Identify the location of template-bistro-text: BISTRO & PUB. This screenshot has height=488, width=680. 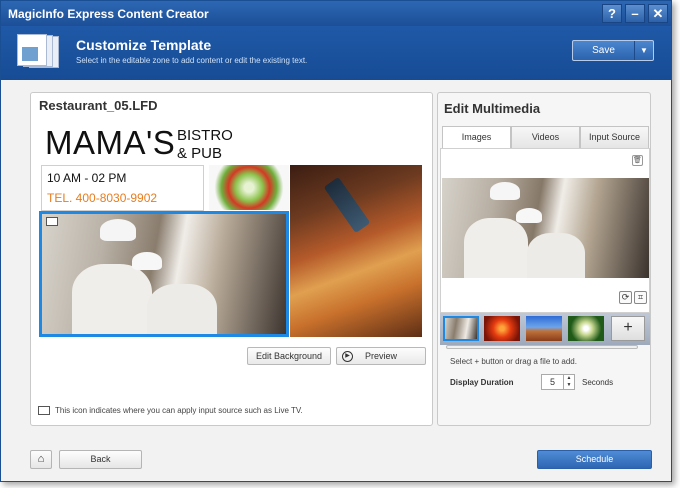
(205, 145).